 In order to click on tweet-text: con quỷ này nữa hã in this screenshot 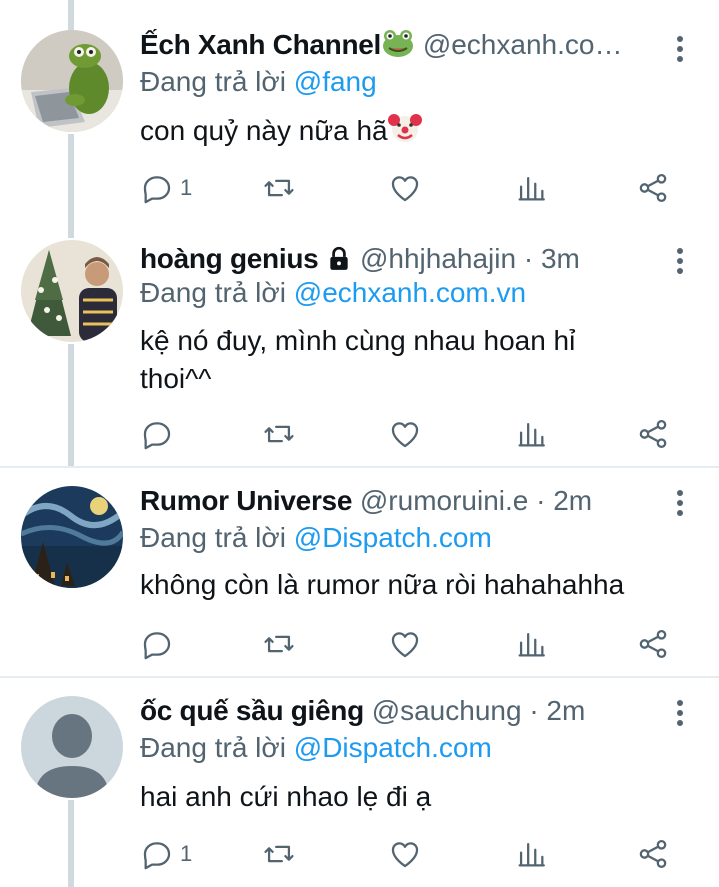, I will do `click(399, 133)`.